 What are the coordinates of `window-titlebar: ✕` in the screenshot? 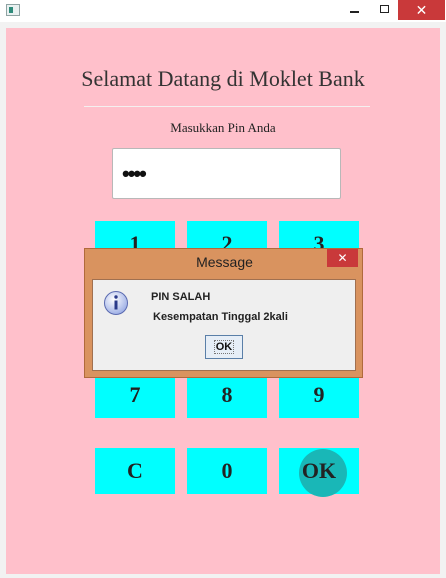 It's located at (223, 11).